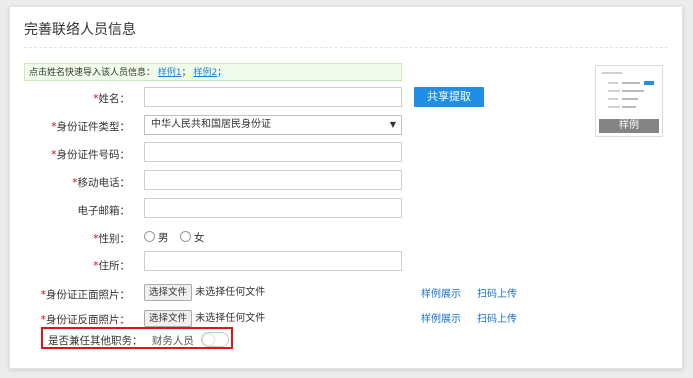 This screenshot has width=693, height=378. What do you see at coordinates (215, 339) in the screenshot?
I see `finance-role-toggle` at bounding box center [215, 339].